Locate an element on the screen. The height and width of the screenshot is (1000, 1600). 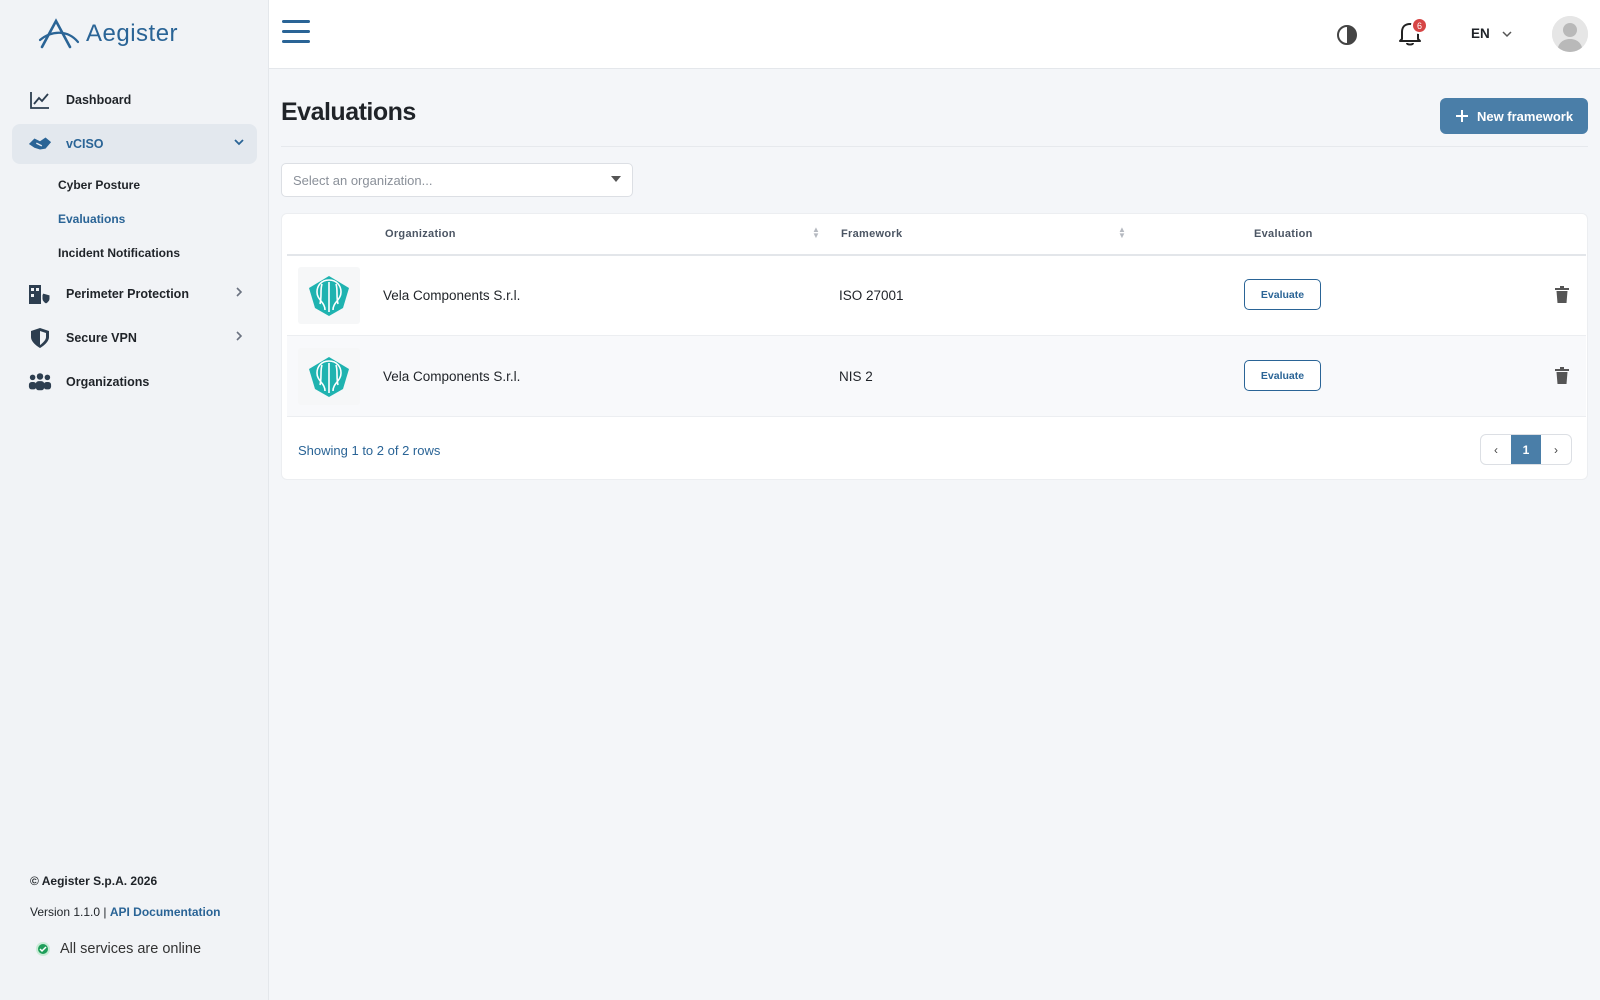
sidebar-item-secure-vpn: Secure VPN is located at coordinates (134, 338).